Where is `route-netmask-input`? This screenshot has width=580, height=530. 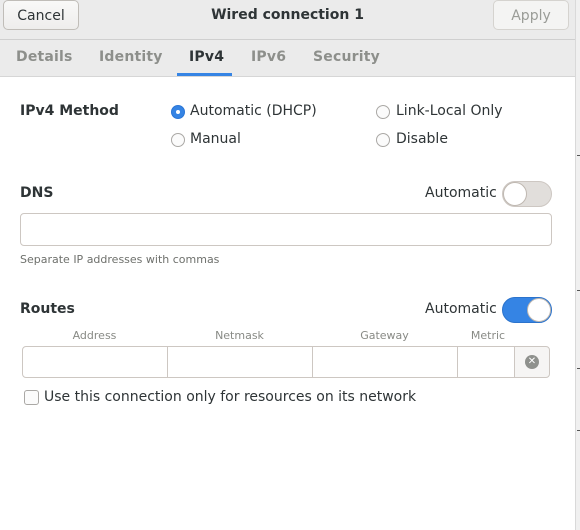
route-netmask-input is located at coordinates (240, 362).